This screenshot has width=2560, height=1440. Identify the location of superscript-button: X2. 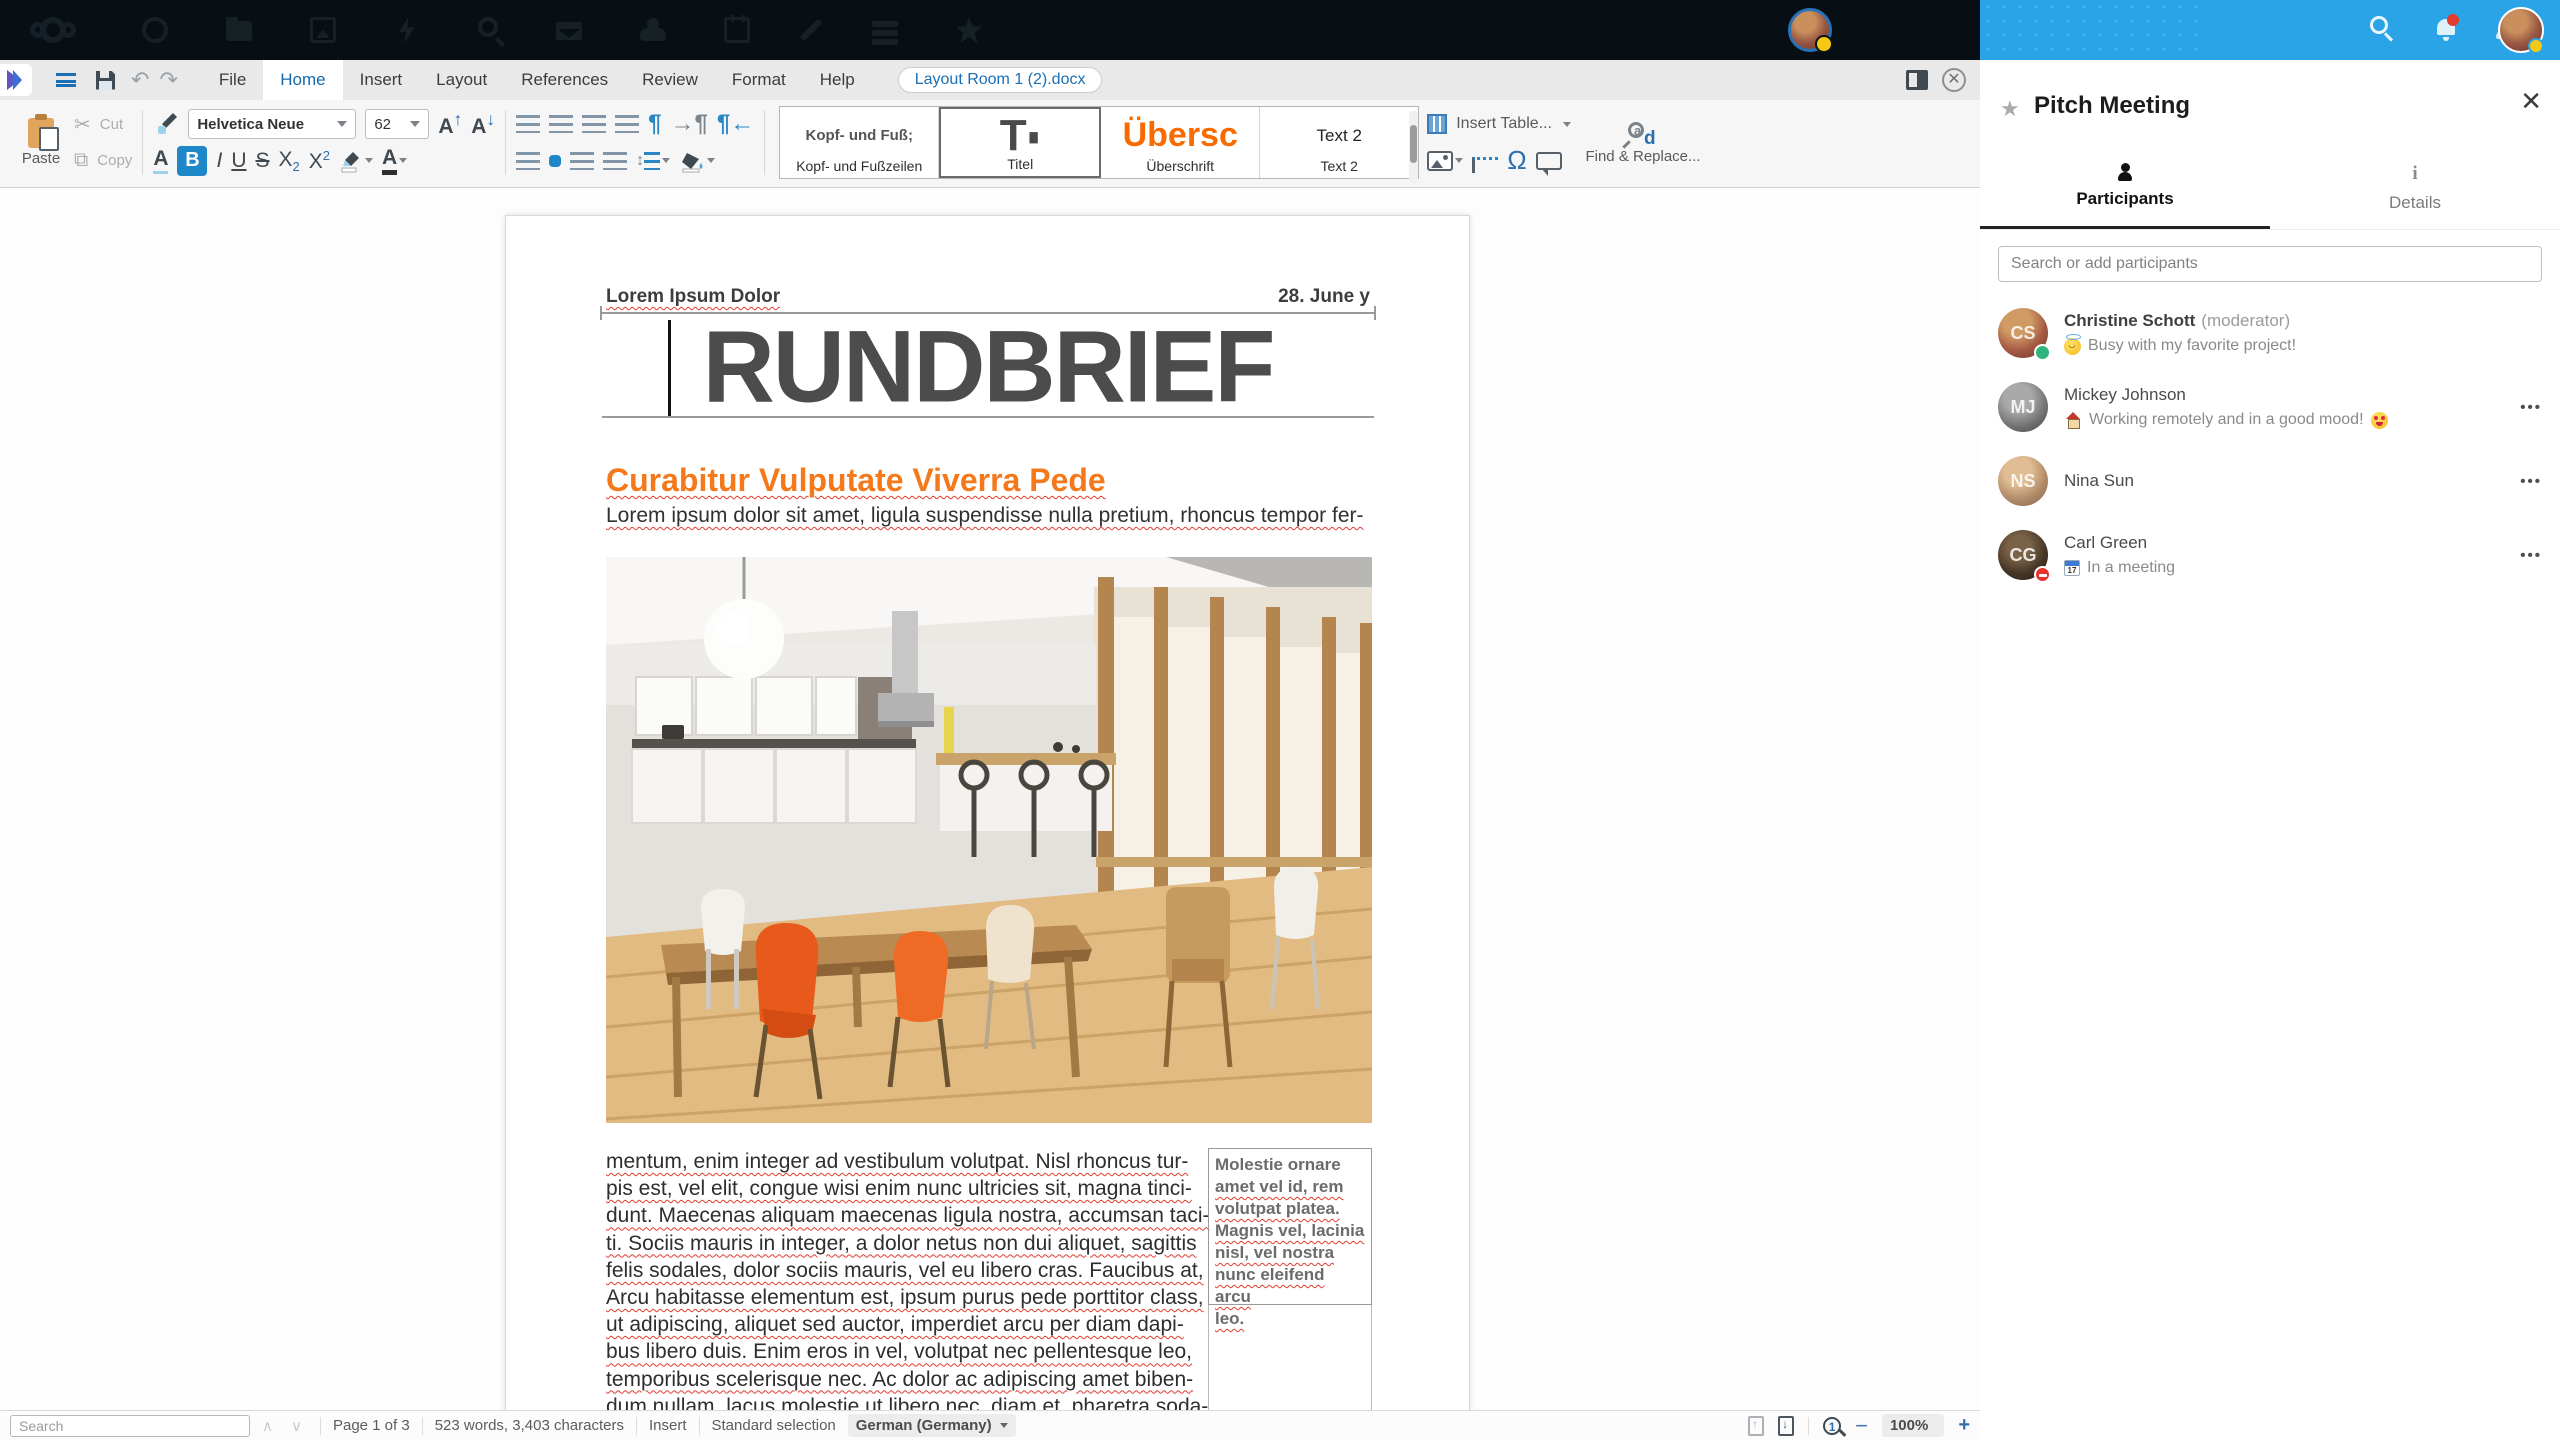
(319, 161).